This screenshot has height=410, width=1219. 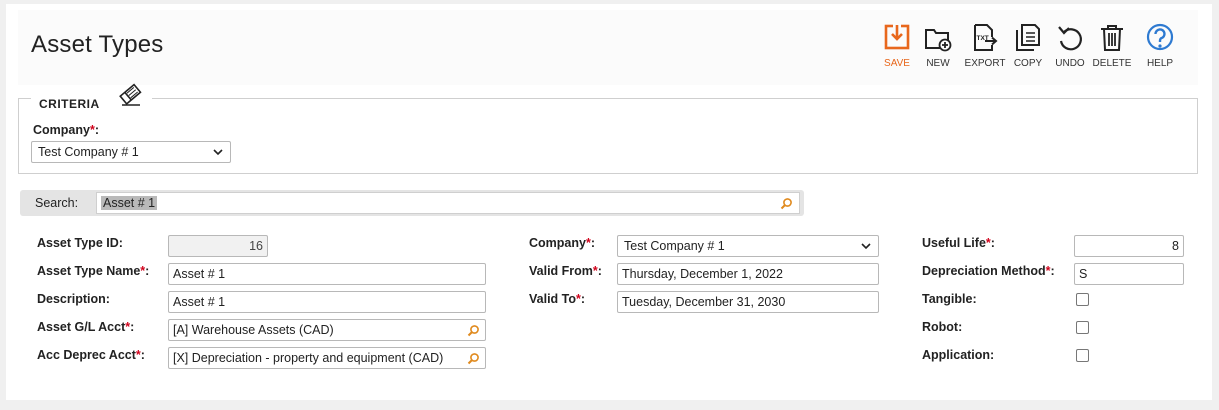 What do you see at coordinates (86, 327) in the screenshot?
I see `asset-gl-acct-label: Asset G/L Acct*:` at bounding box center [86, 327].